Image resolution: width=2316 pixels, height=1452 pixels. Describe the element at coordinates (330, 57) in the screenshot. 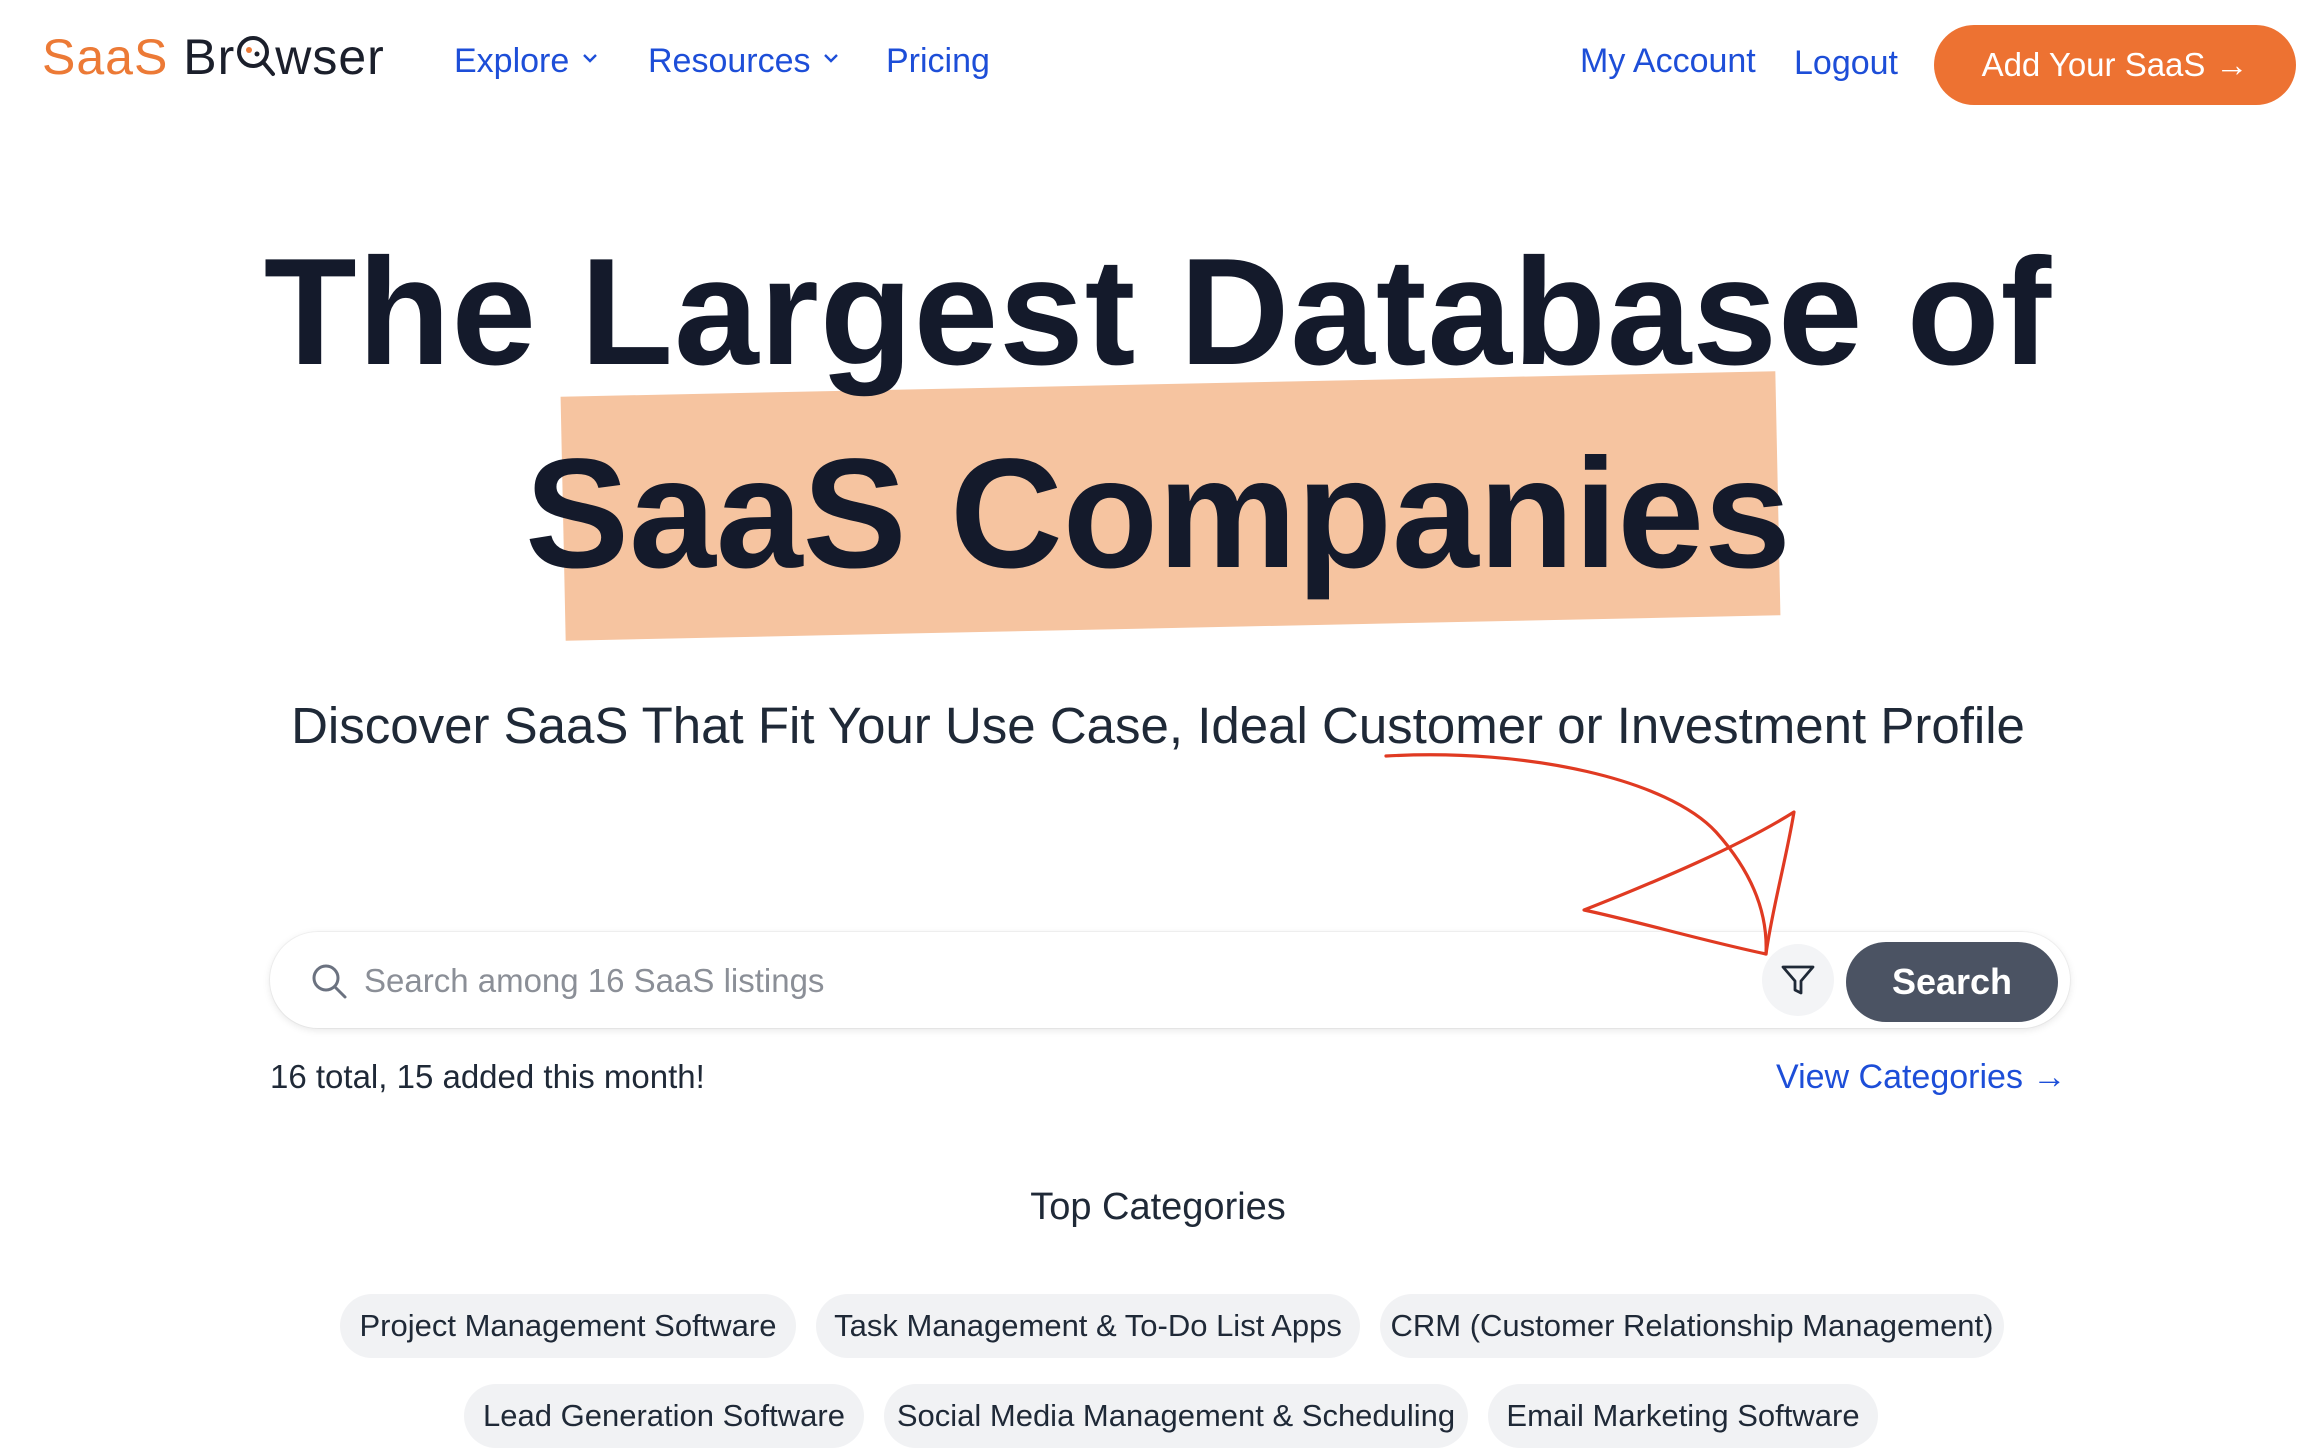

I see `logo-browser-b: wser` at that location.